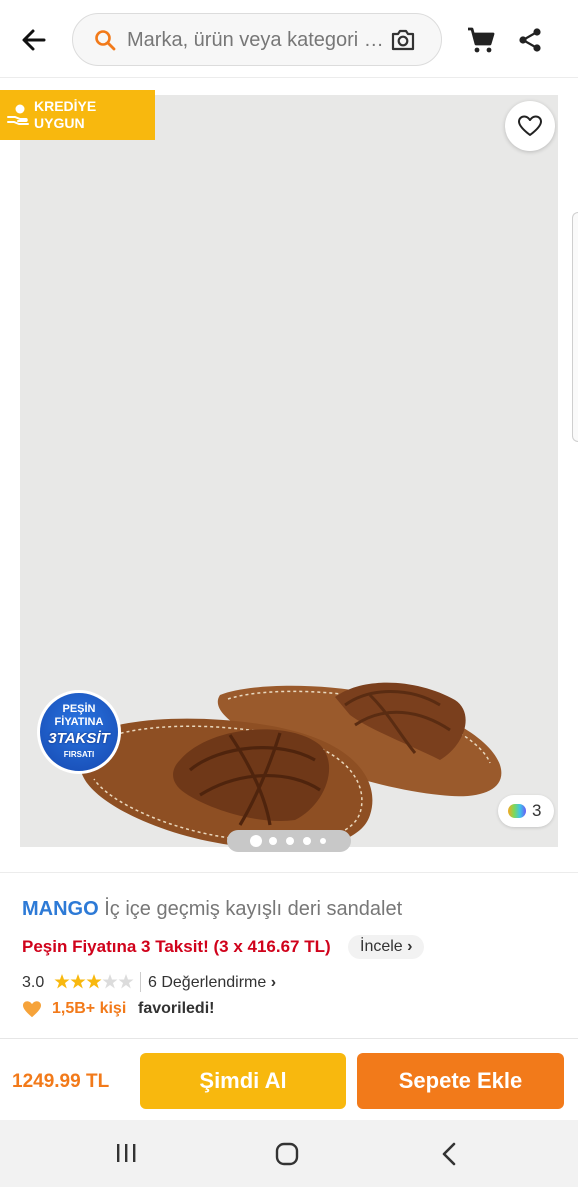 The width and height of the screenshot is (578, 1187). I want to click on top-bar: Marka, ürün veya kategori ara, so click(289, 39).